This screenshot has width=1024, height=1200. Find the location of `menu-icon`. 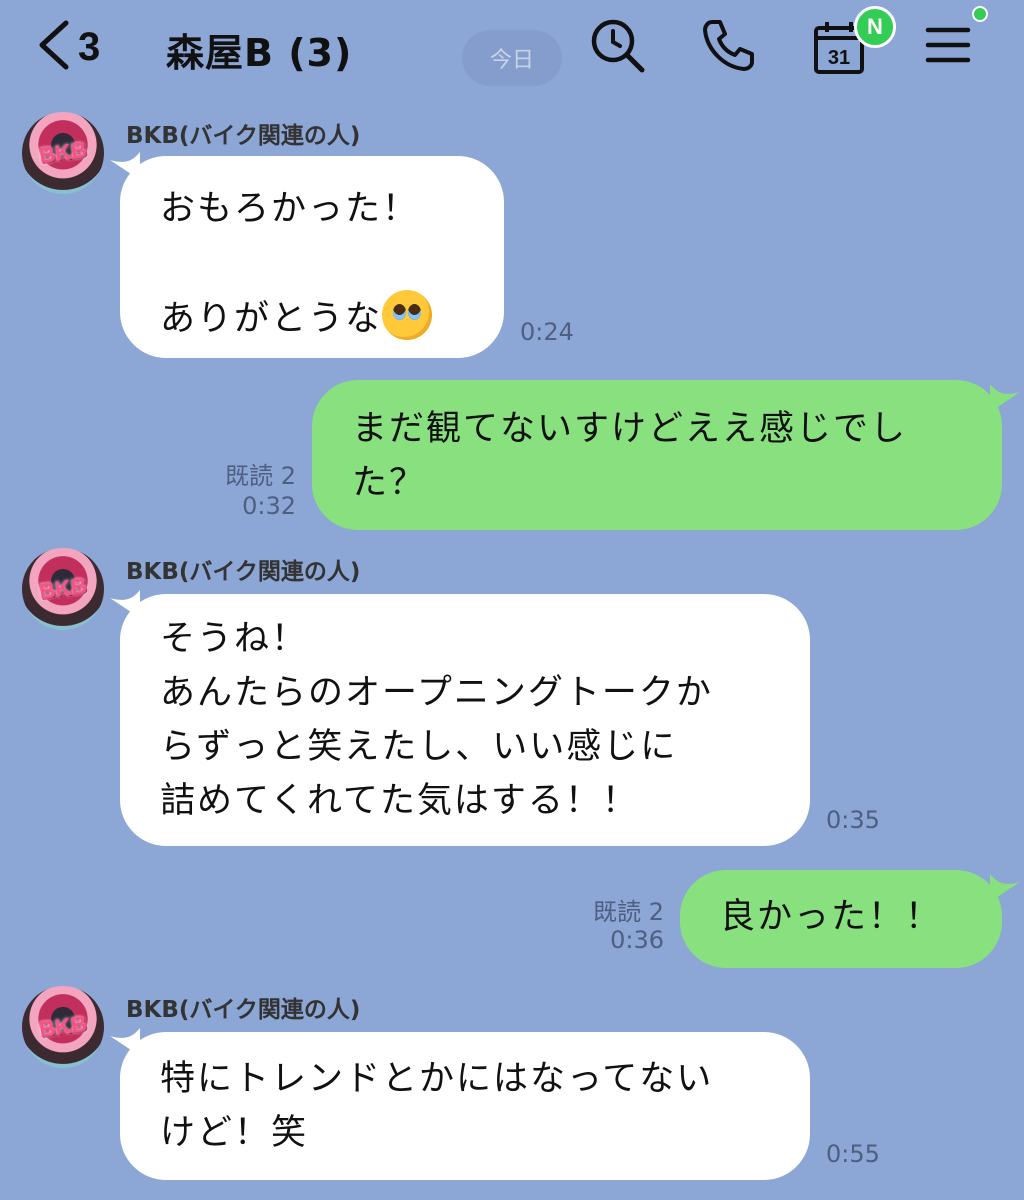

menu-icon is located at coordinates (948, 45).